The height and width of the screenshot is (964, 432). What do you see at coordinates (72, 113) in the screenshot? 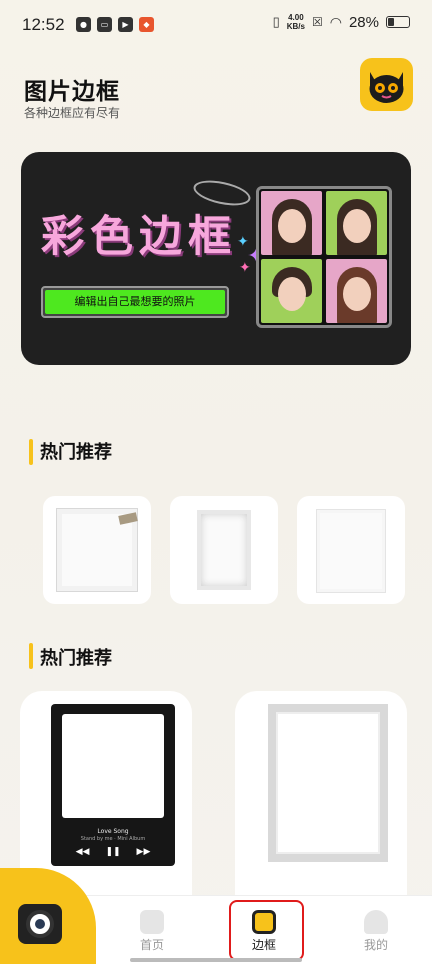
I see `page-subtitle: 各种边框应有尽有` at bounding box center [72, 113].